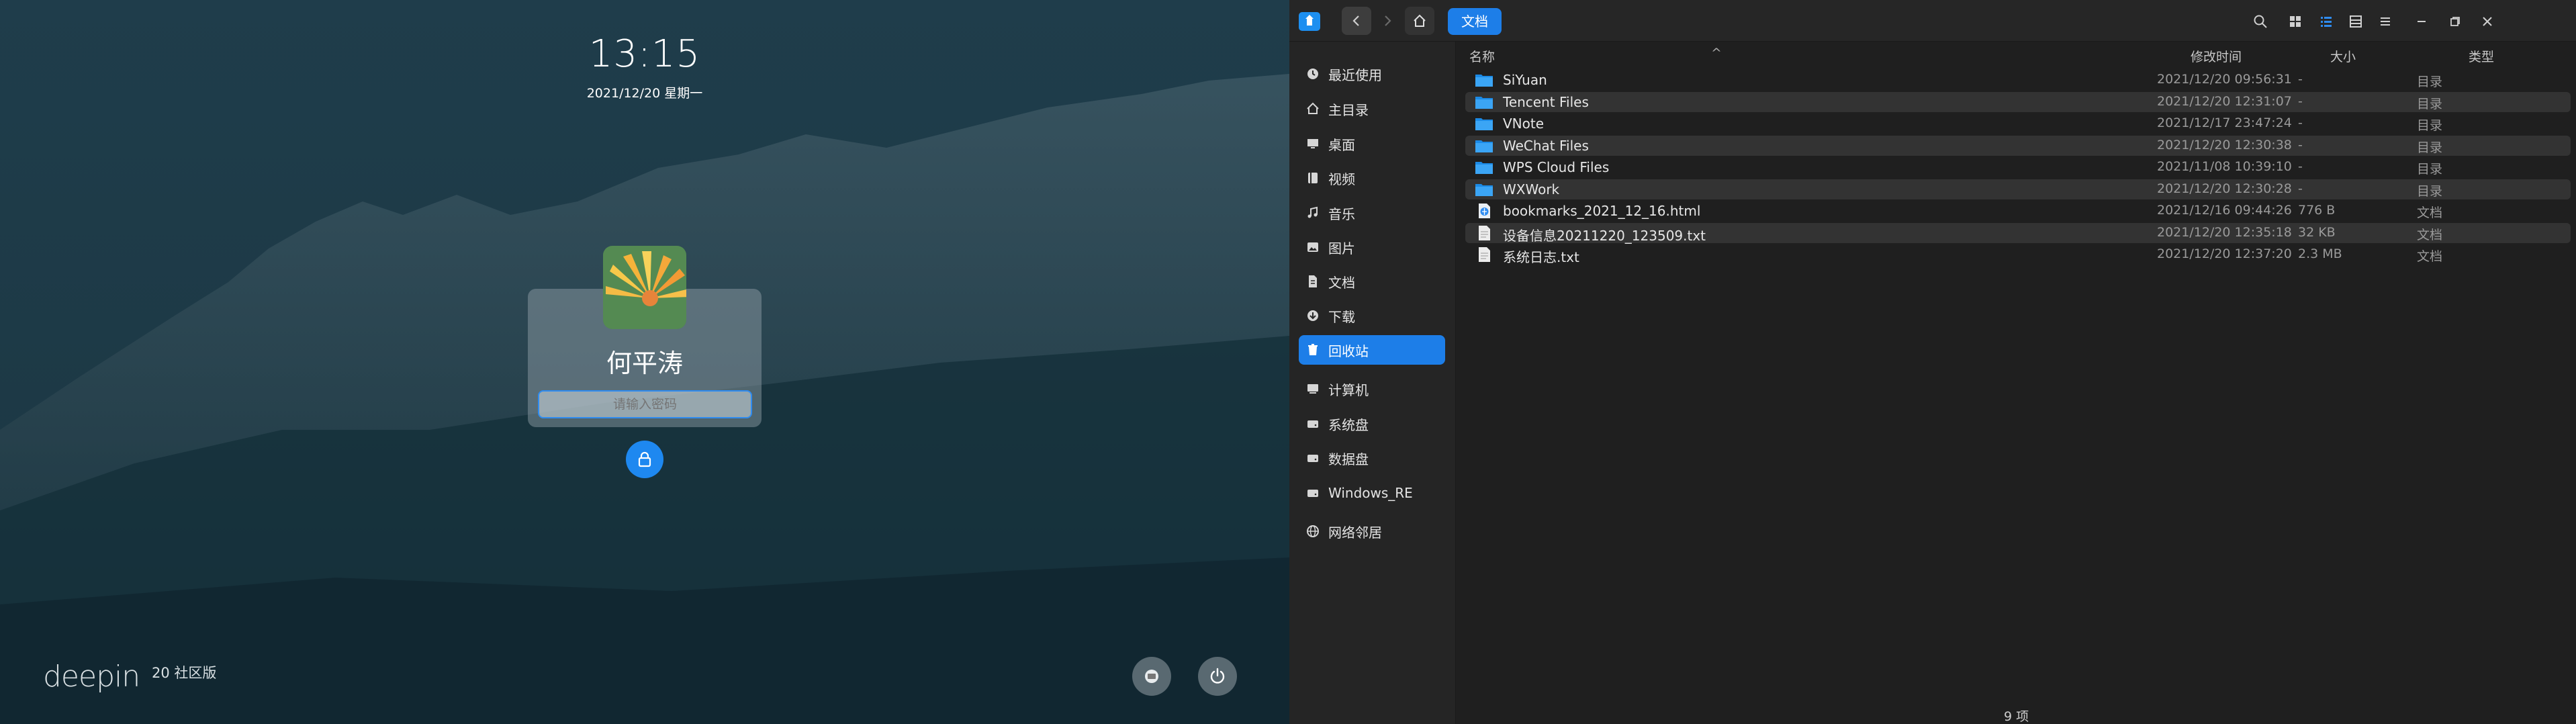 This screenshot has height=724, width=2576. I want to click on sidebar-item: 桌面, so click(1372, 144).